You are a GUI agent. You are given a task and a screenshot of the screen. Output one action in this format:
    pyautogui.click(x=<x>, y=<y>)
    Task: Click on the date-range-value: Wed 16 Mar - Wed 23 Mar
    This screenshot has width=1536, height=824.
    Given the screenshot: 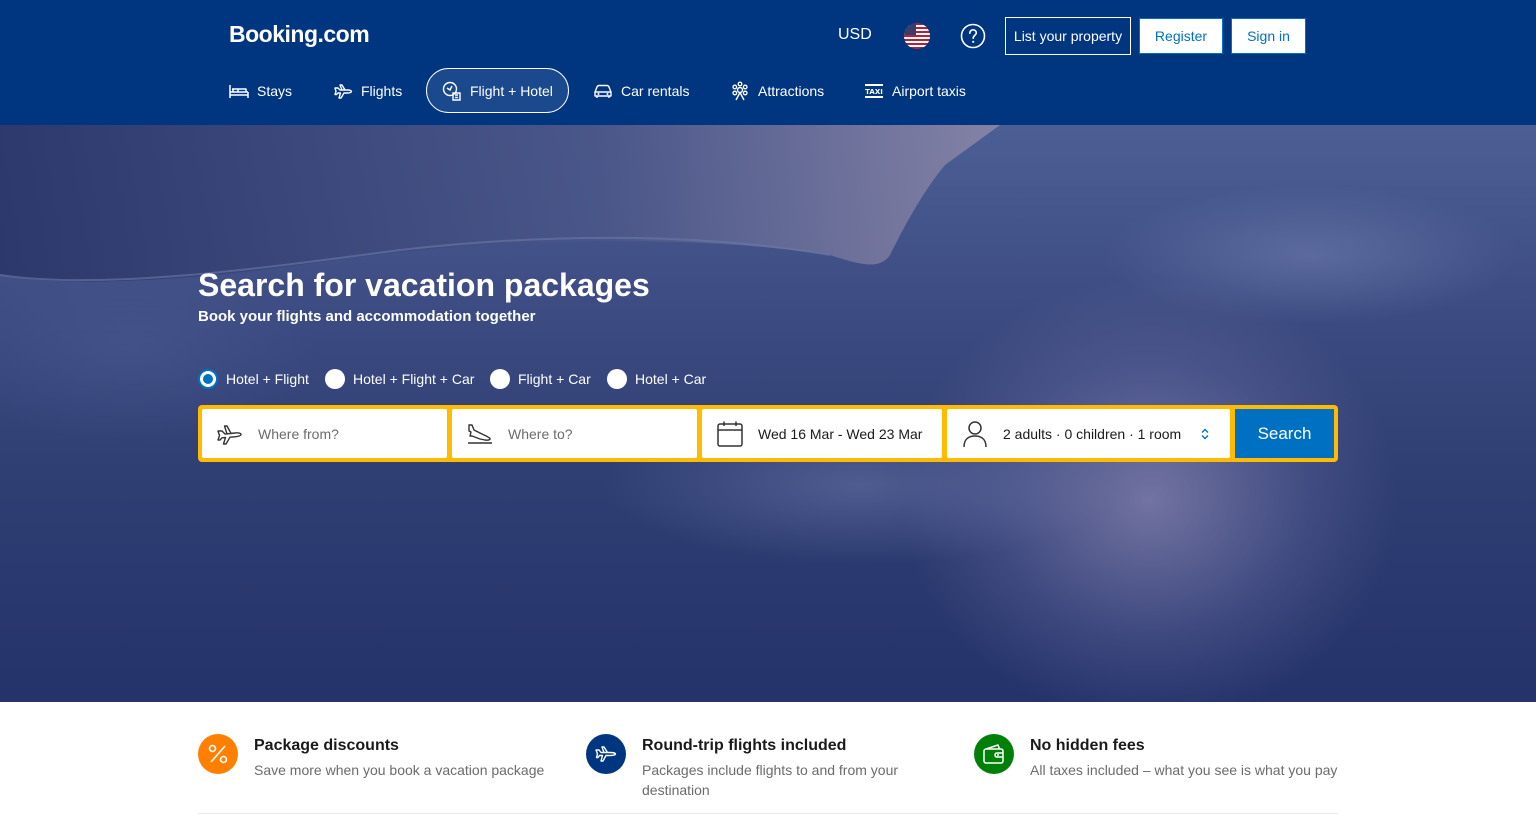 What is the action you would take?
    pyautogui.click(x=840, y=433)
    